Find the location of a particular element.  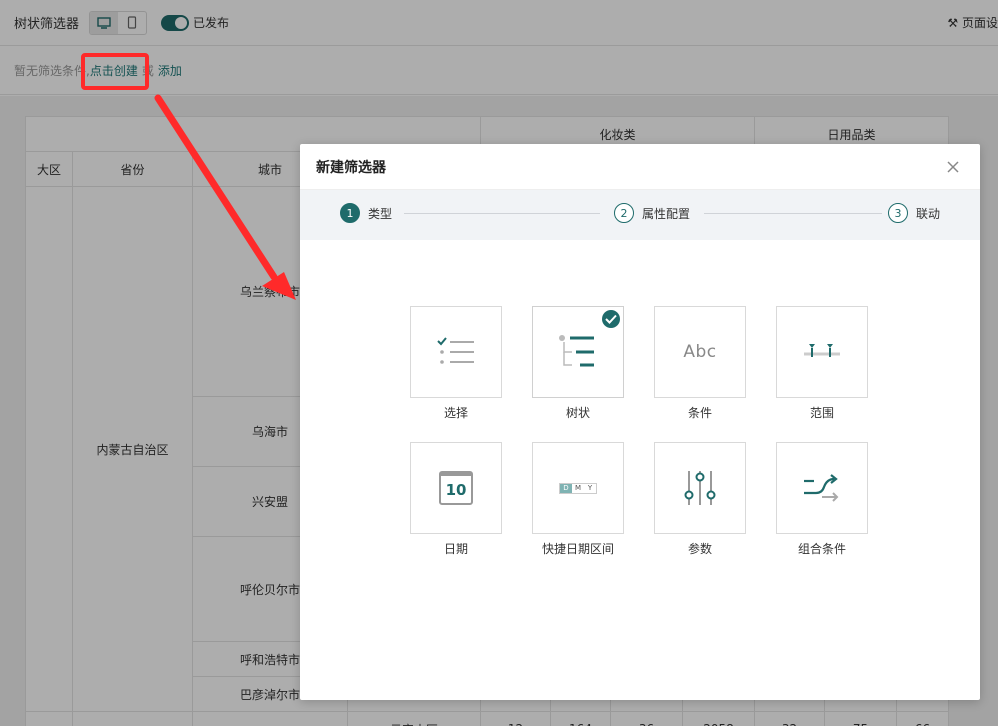

type-card-range: 范围 is located at coordinates (822, 363).